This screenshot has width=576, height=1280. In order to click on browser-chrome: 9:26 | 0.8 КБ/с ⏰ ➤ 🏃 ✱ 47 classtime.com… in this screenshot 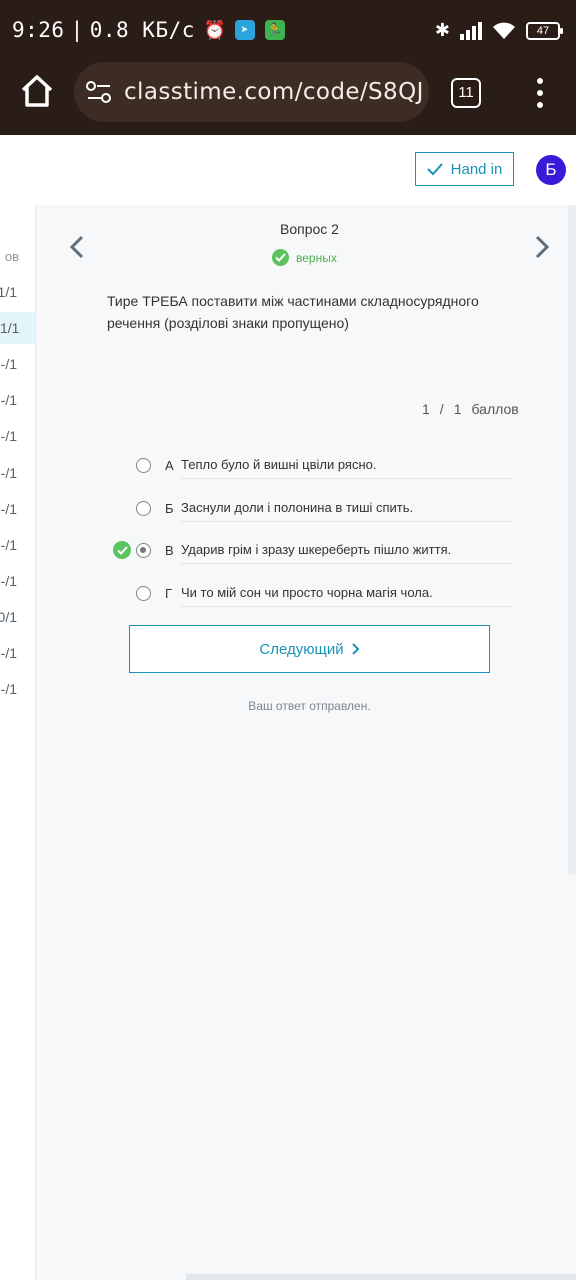, I will do `click(288, 67)`.